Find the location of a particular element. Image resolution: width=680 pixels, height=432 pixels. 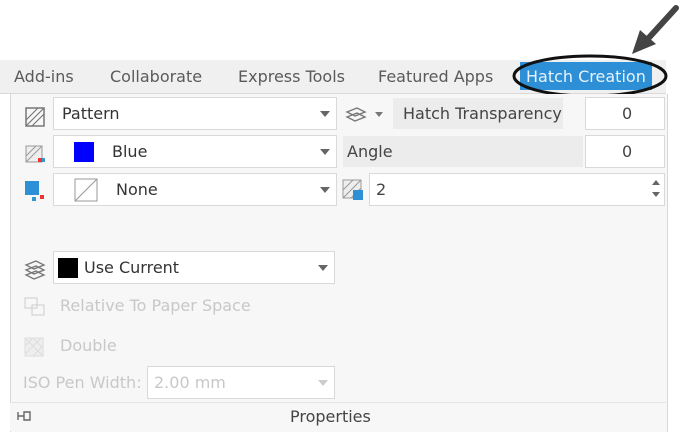

relative-to-paper-space-toggle: Relative To Paper Space is located at coordinates (155, 305).